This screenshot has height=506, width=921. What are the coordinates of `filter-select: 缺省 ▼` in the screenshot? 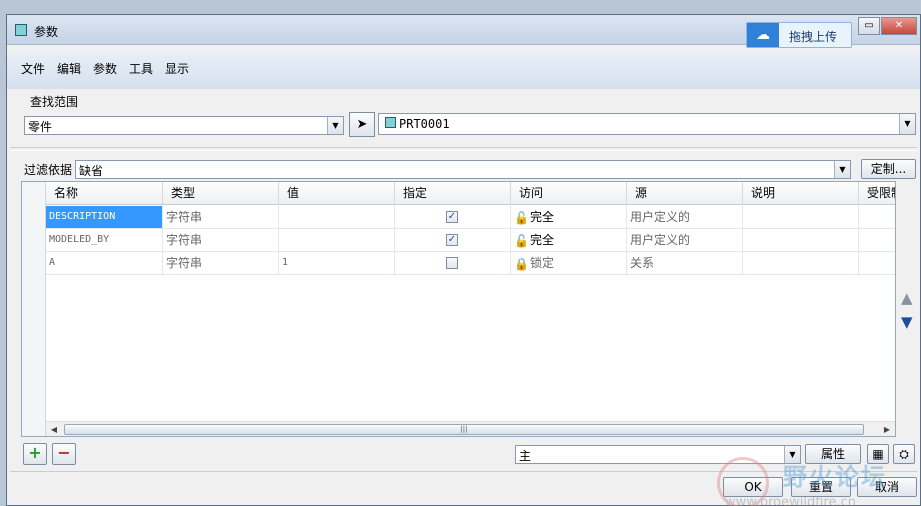 It's located at (463, 169).